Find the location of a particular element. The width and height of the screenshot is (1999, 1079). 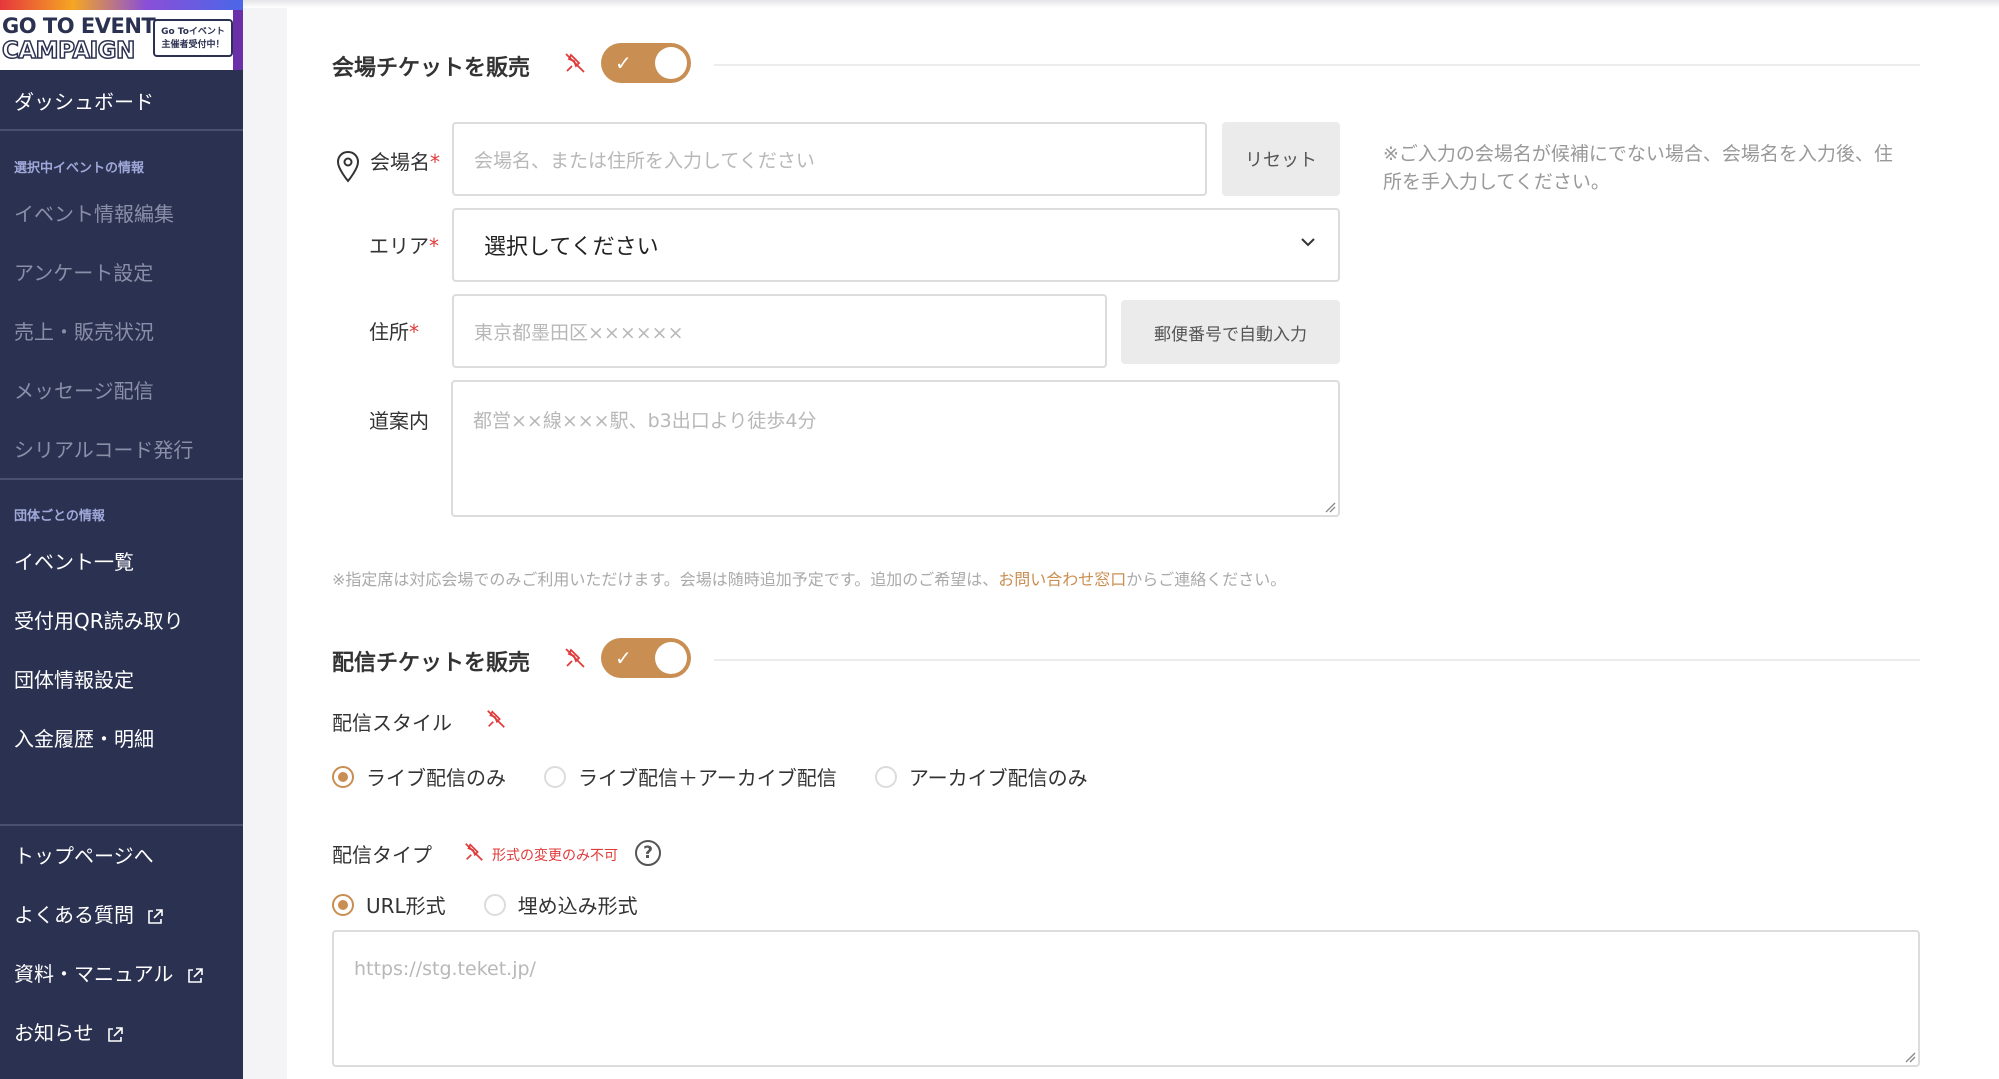

sidebar-item-sales: 売上・販売状況 is located at coordinates (84, 330).